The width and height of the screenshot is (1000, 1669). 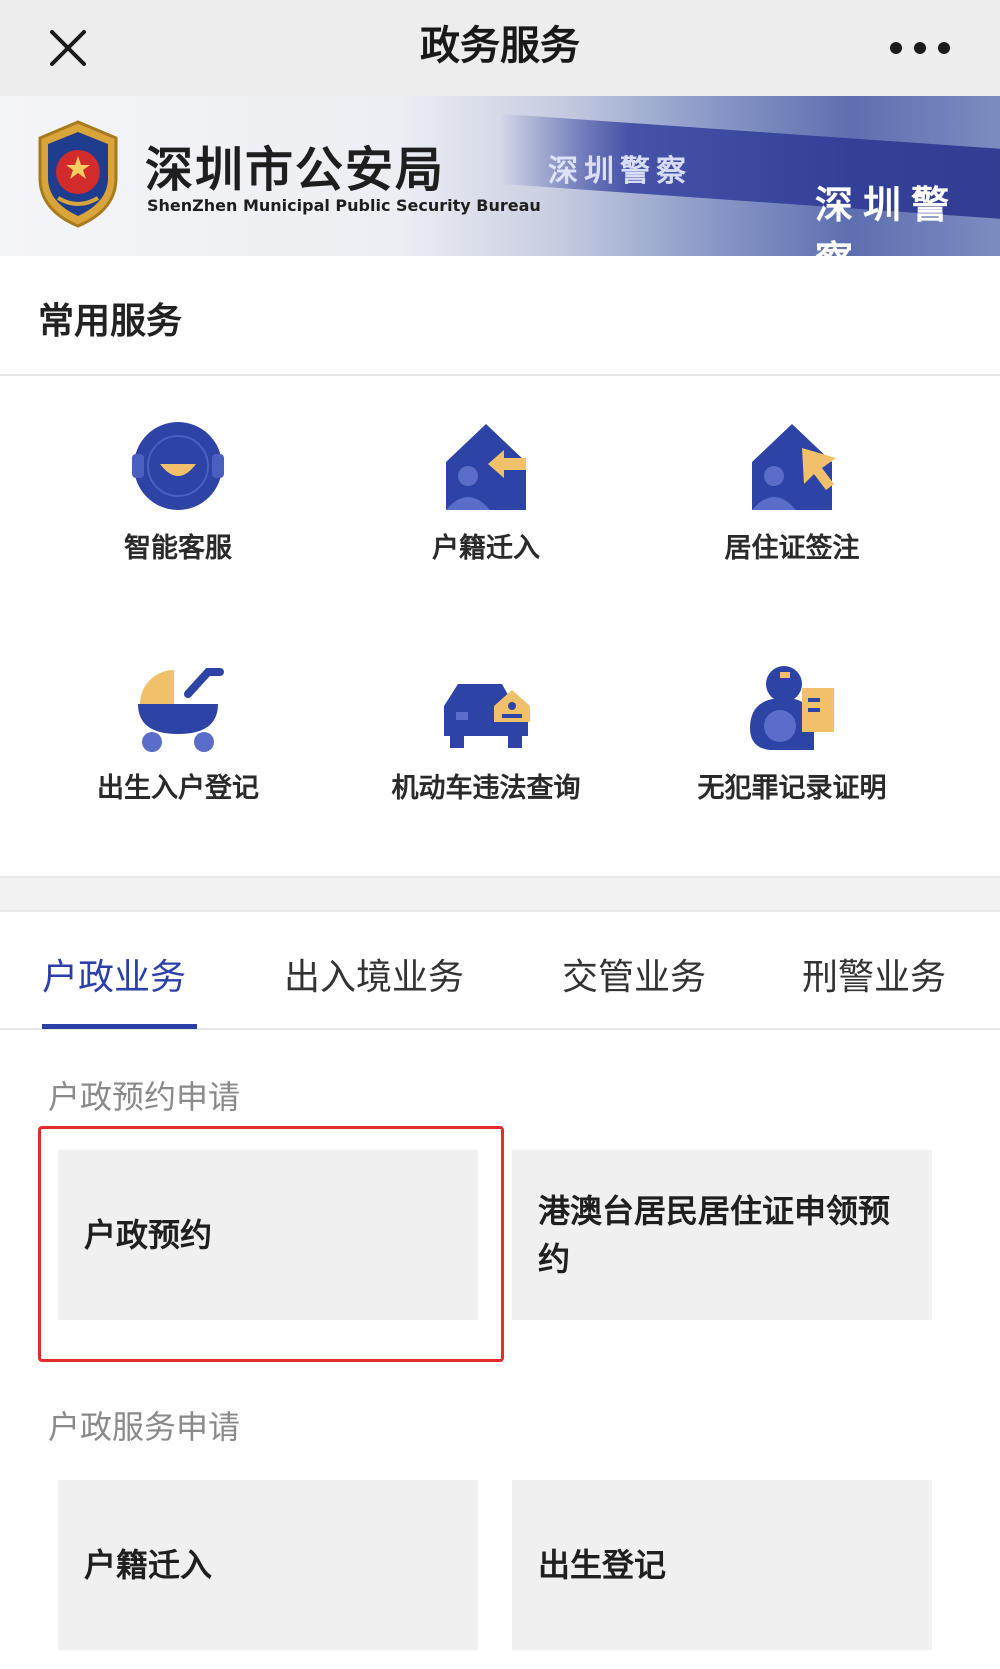 I want to click on business-tabs: 户政业务 出入境业务 交管业务 刑警业务, so click(x=500, y=971).